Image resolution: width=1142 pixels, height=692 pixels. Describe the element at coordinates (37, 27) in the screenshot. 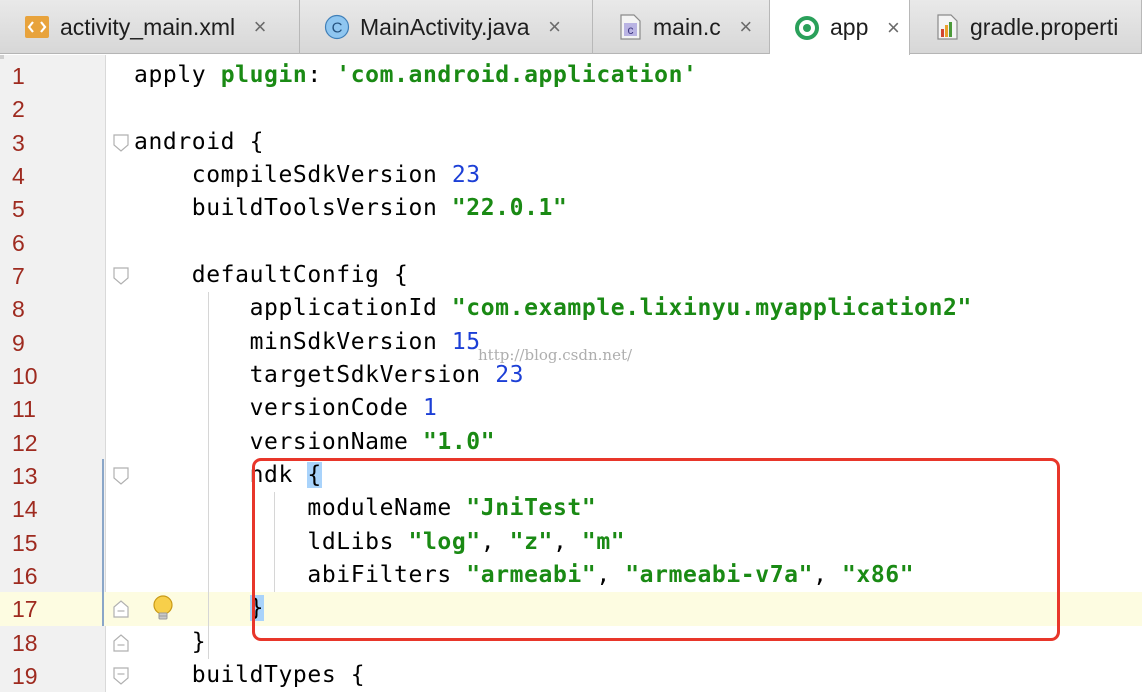

I see `xml-layout-icon` at that location.